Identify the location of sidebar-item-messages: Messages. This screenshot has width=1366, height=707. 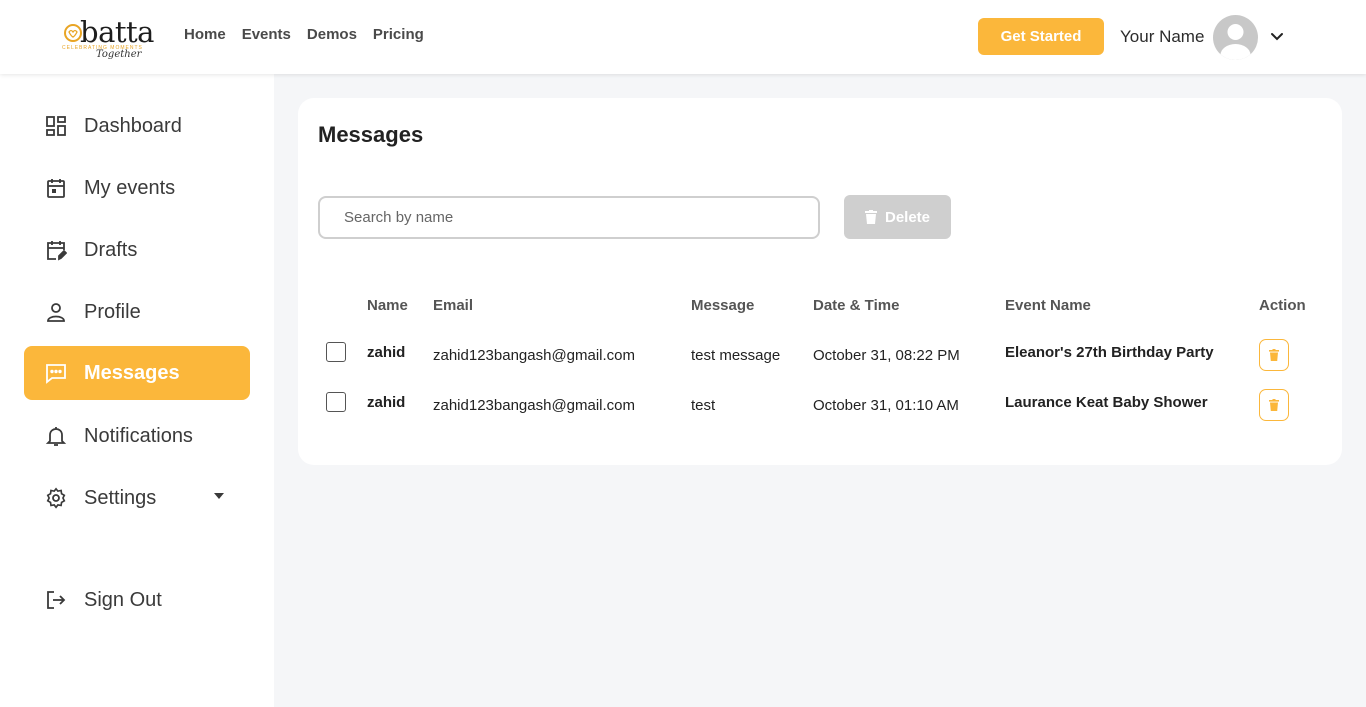
(137, 373).